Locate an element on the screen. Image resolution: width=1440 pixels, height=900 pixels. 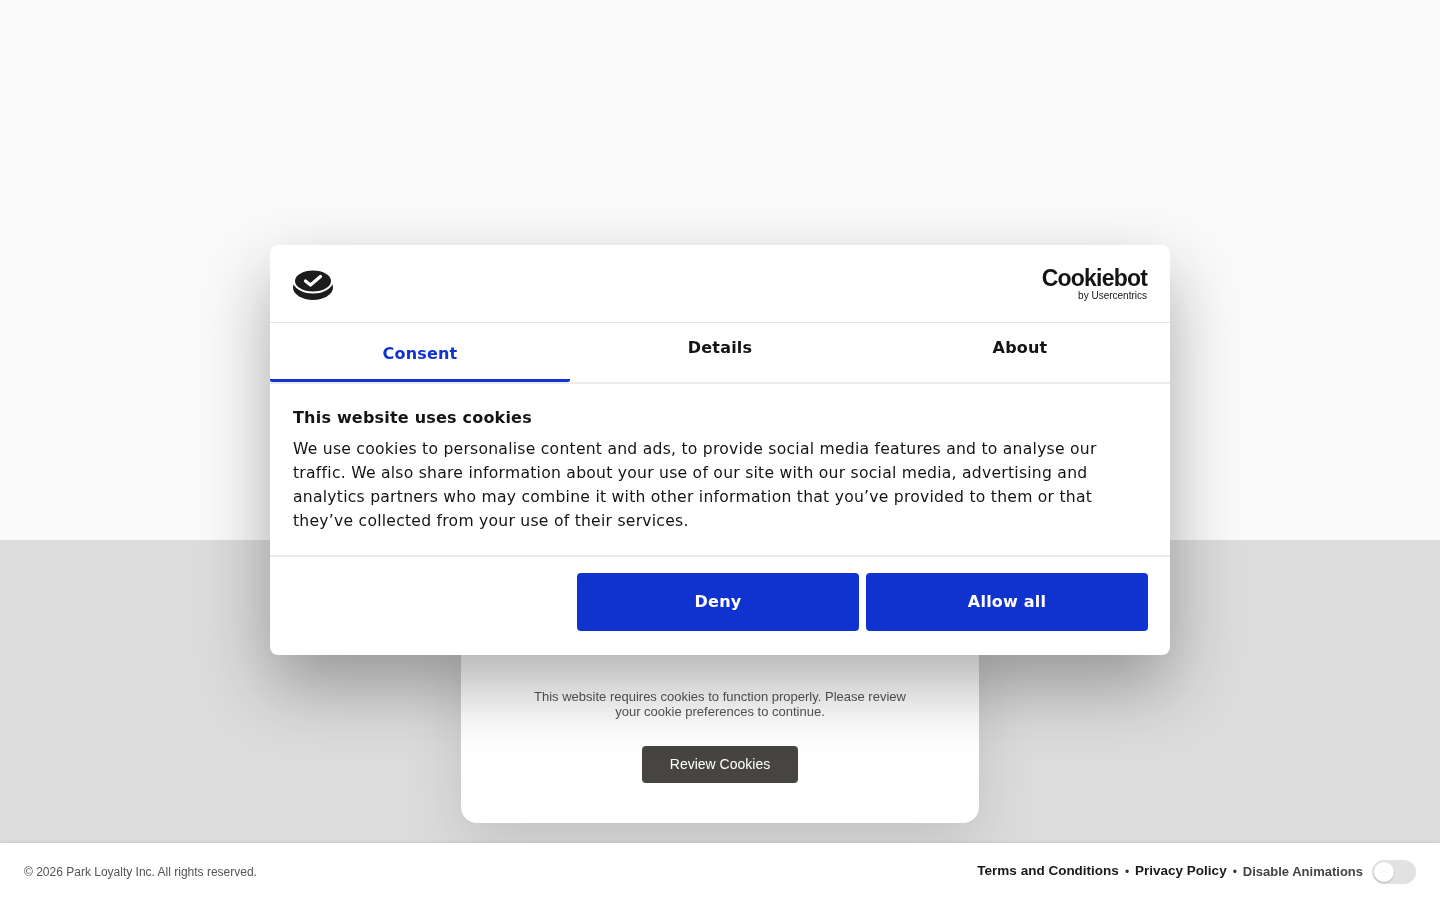
dialog-tab: Details is located at coordinates (720, 352).